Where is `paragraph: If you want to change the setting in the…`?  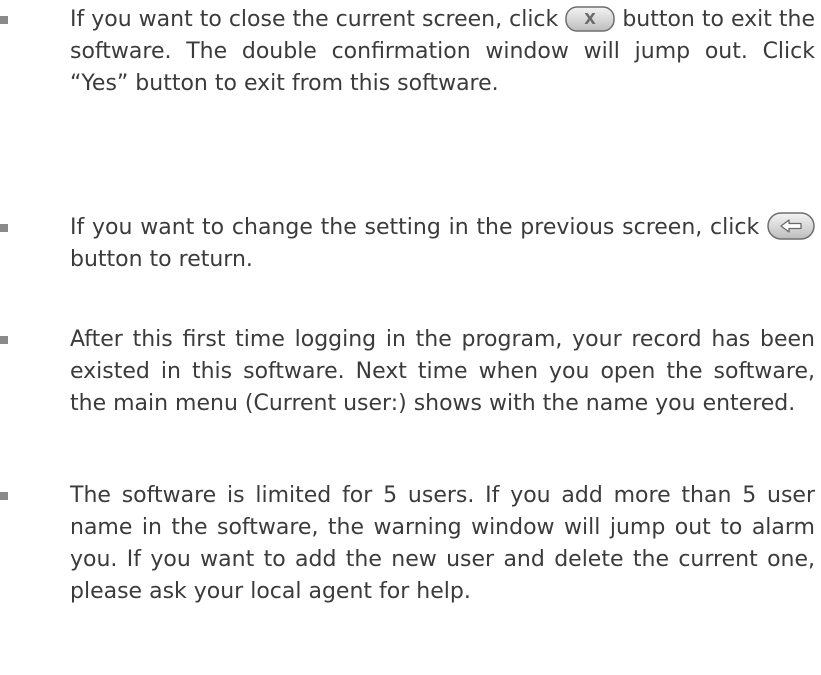 paragraph: If you want to change the setting in the… is located at coordinates (442, 244).